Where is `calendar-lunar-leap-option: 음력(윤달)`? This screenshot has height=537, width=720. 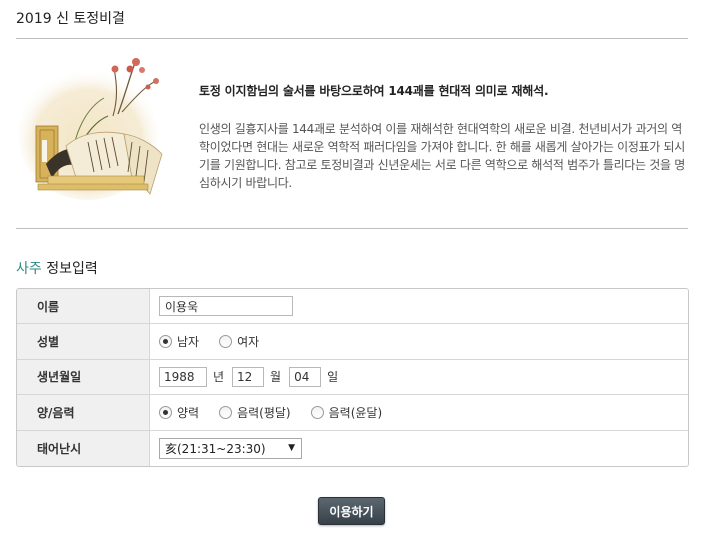
calendar-lunar-leap-option: 음력(윤달) is located at coordinates (346, 412).